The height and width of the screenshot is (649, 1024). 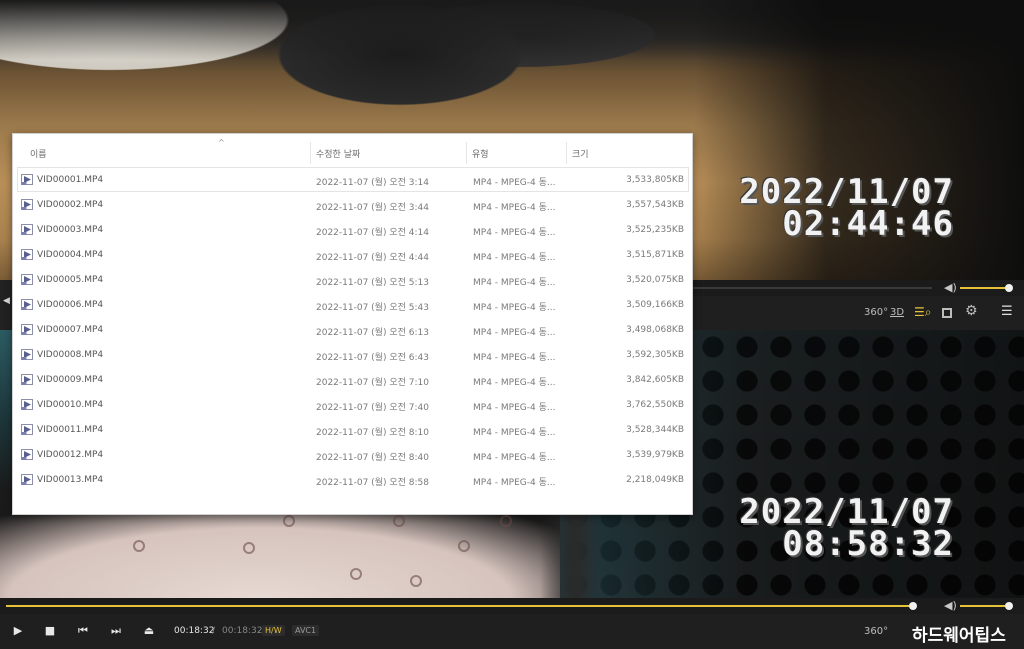 I want to click on capture-icon, so click(x=947, y=313).